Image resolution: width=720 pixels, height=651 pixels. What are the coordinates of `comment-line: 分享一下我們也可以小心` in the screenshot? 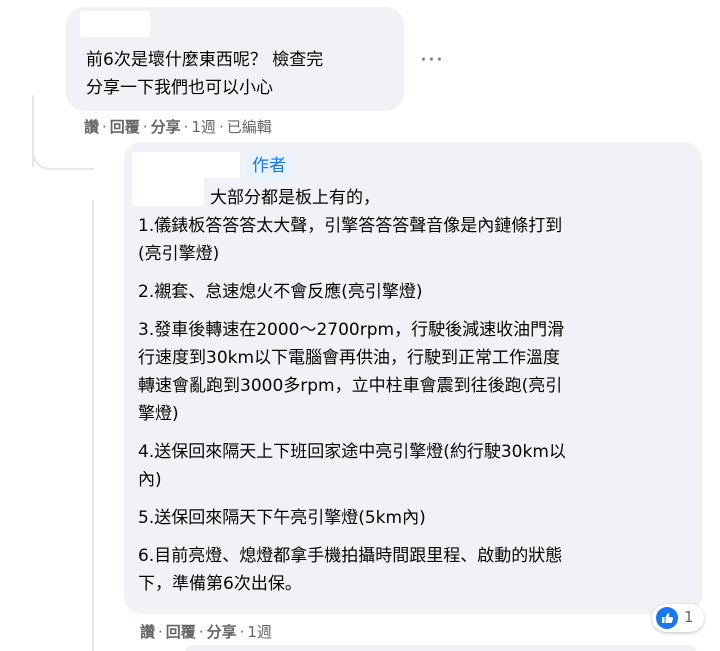 It's located at (179, 88).